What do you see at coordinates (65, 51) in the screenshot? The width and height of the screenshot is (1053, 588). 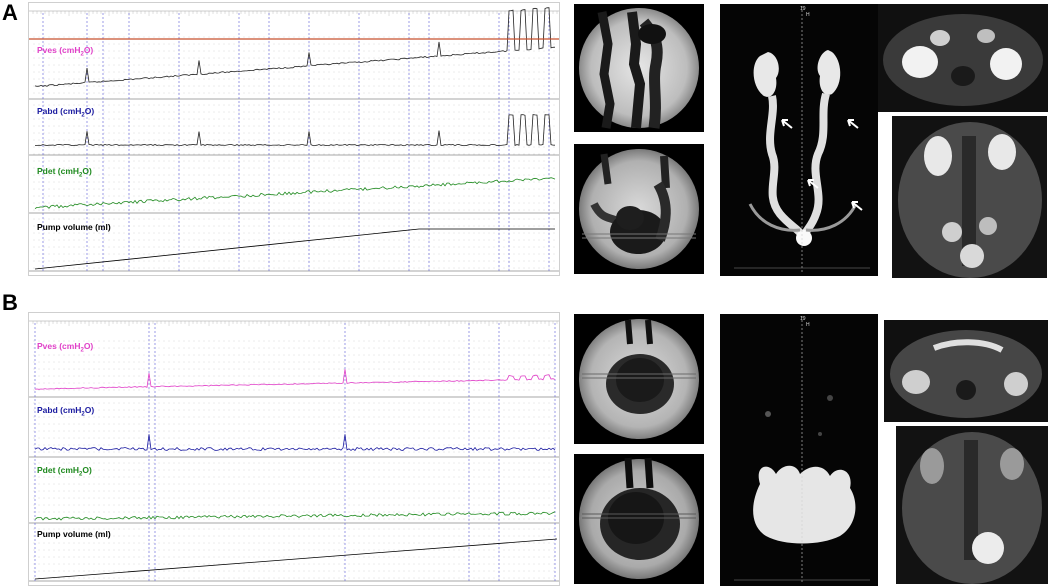 I see `pves-label-a: Pves (cmH2O)` at bounding box center [65, 51].